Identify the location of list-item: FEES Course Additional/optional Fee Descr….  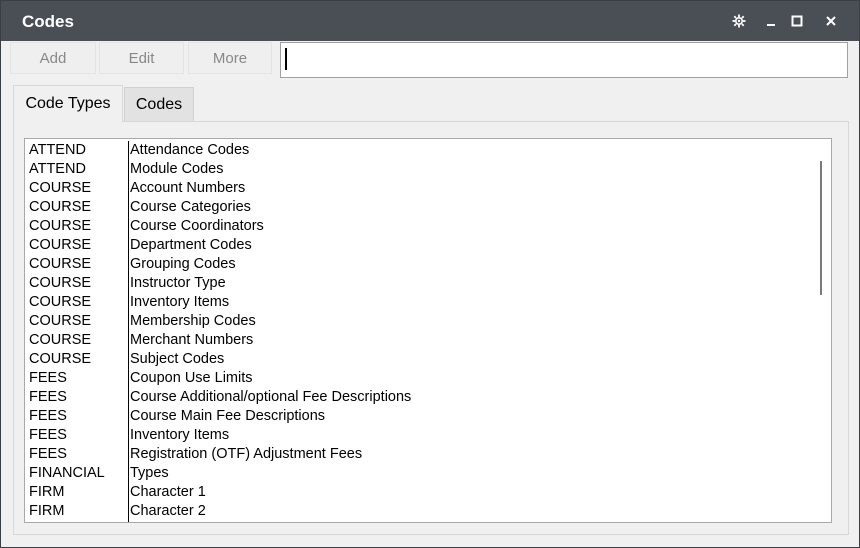
(417, 397).